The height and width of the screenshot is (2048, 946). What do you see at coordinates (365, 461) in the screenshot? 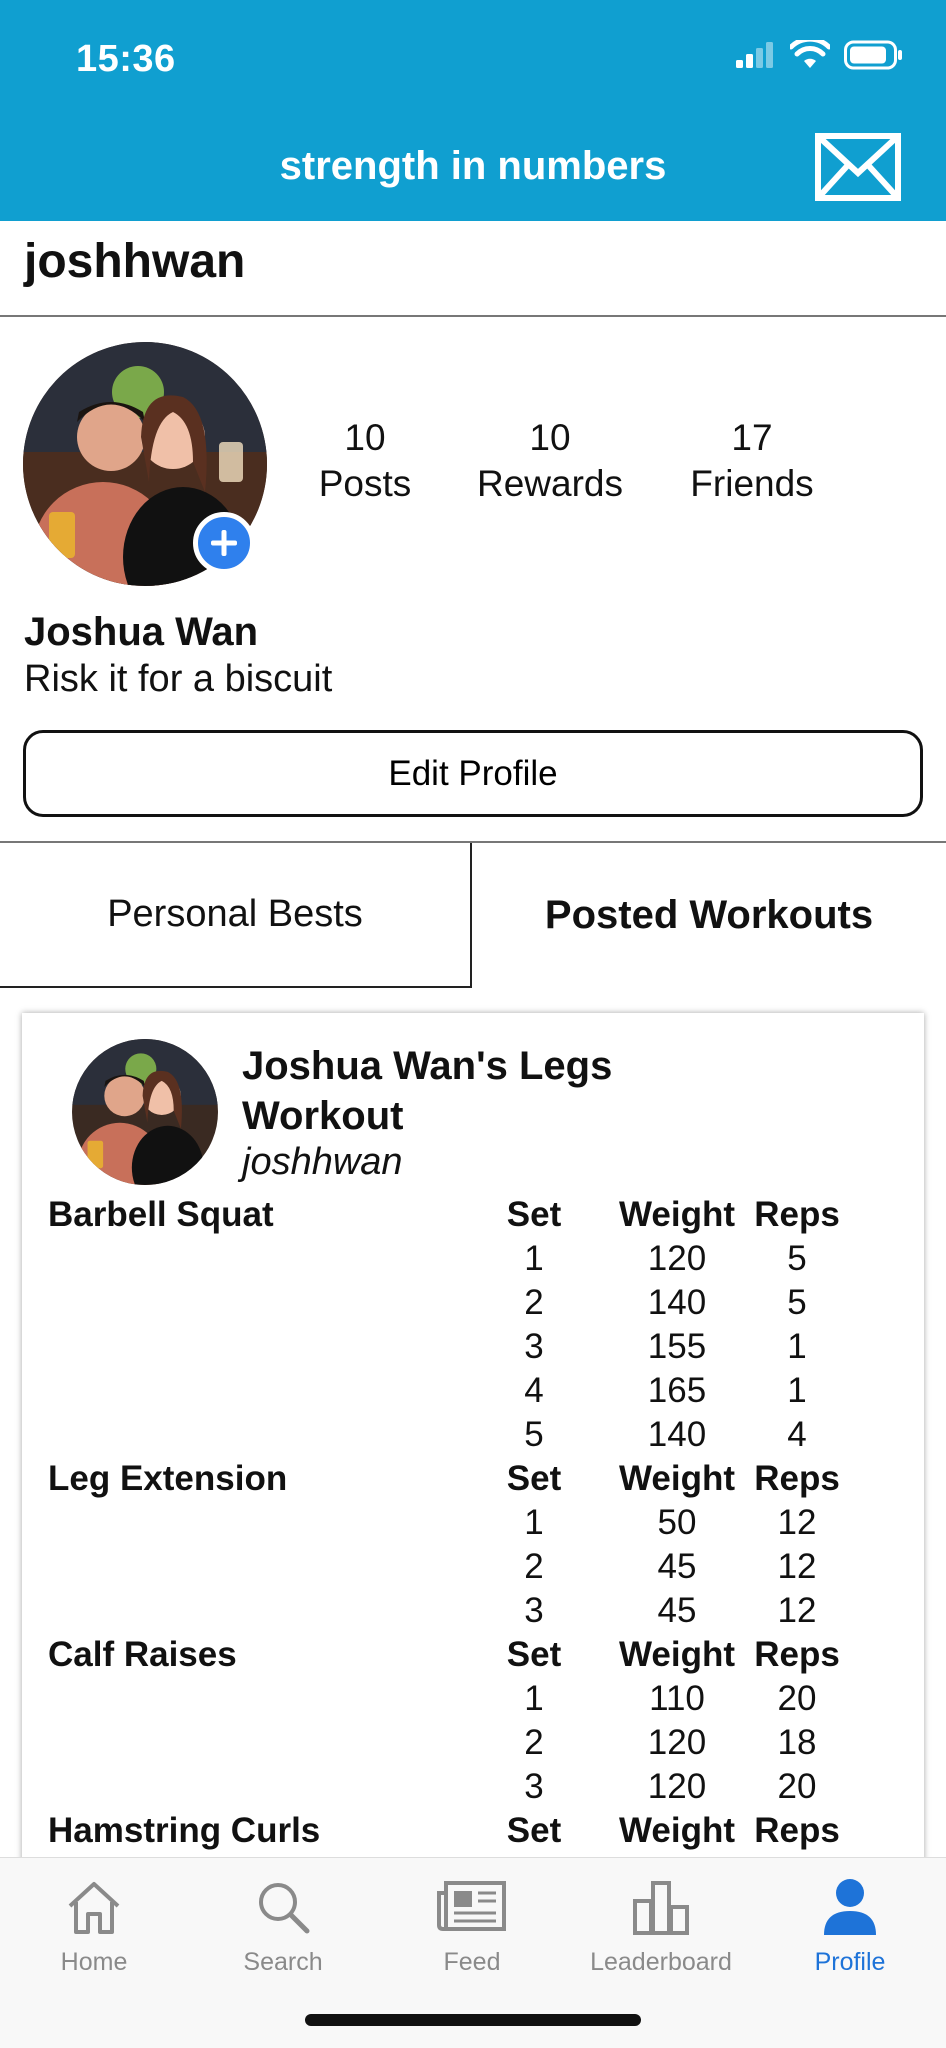
I see `stat-posts: 10 Posts` at bounding box center [365, 461].